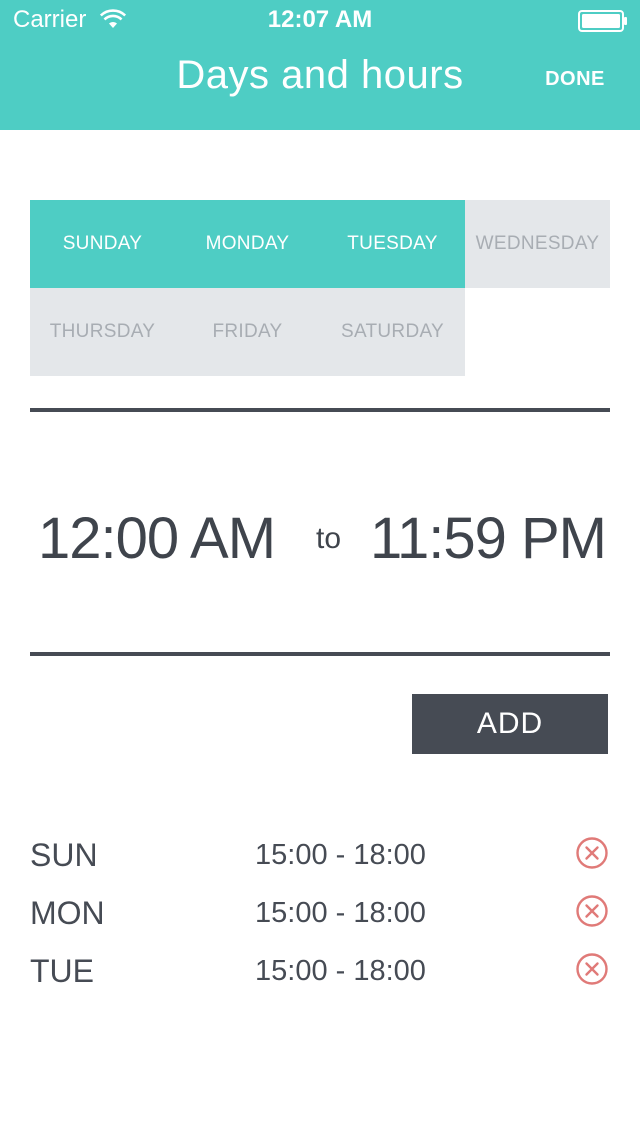 The height and width of the screenshot is (1136, 640). Describe the element at coordinates (392, 332) in the screenshot. I see `day-toggle-saturday: SATURDAY` at that location.